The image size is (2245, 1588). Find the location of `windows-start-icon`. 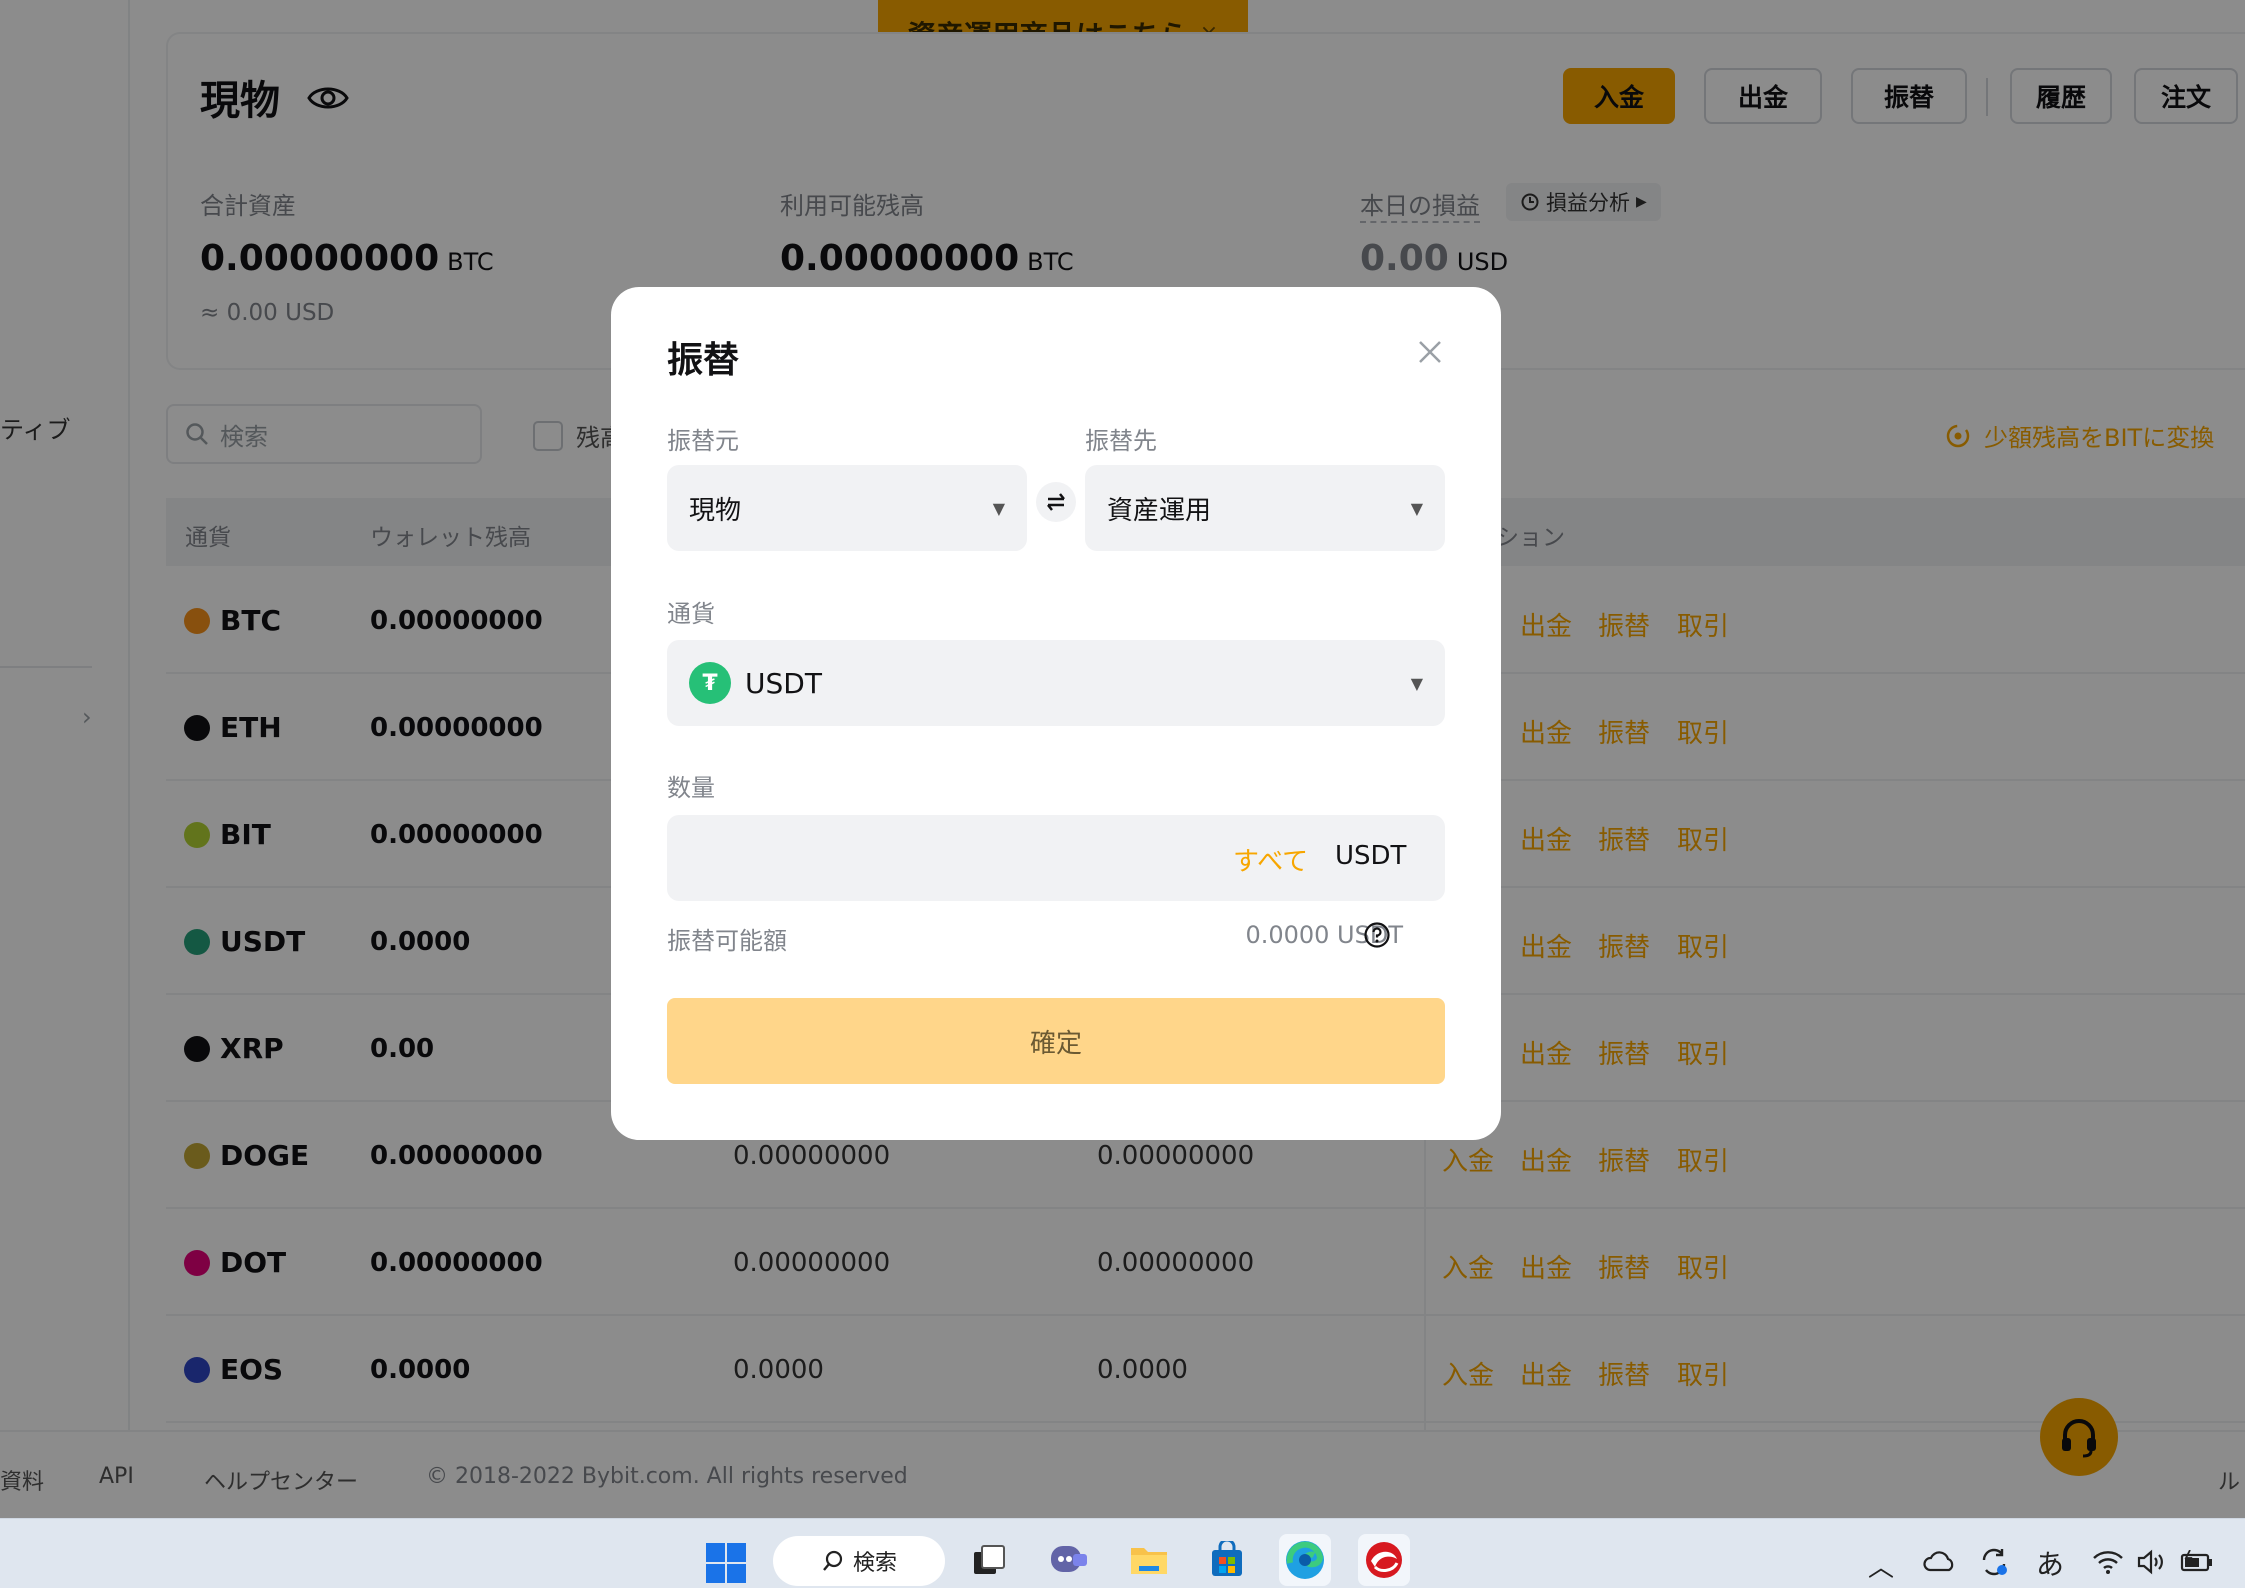

windows-start-icon is located at coordinates (726, 1563).